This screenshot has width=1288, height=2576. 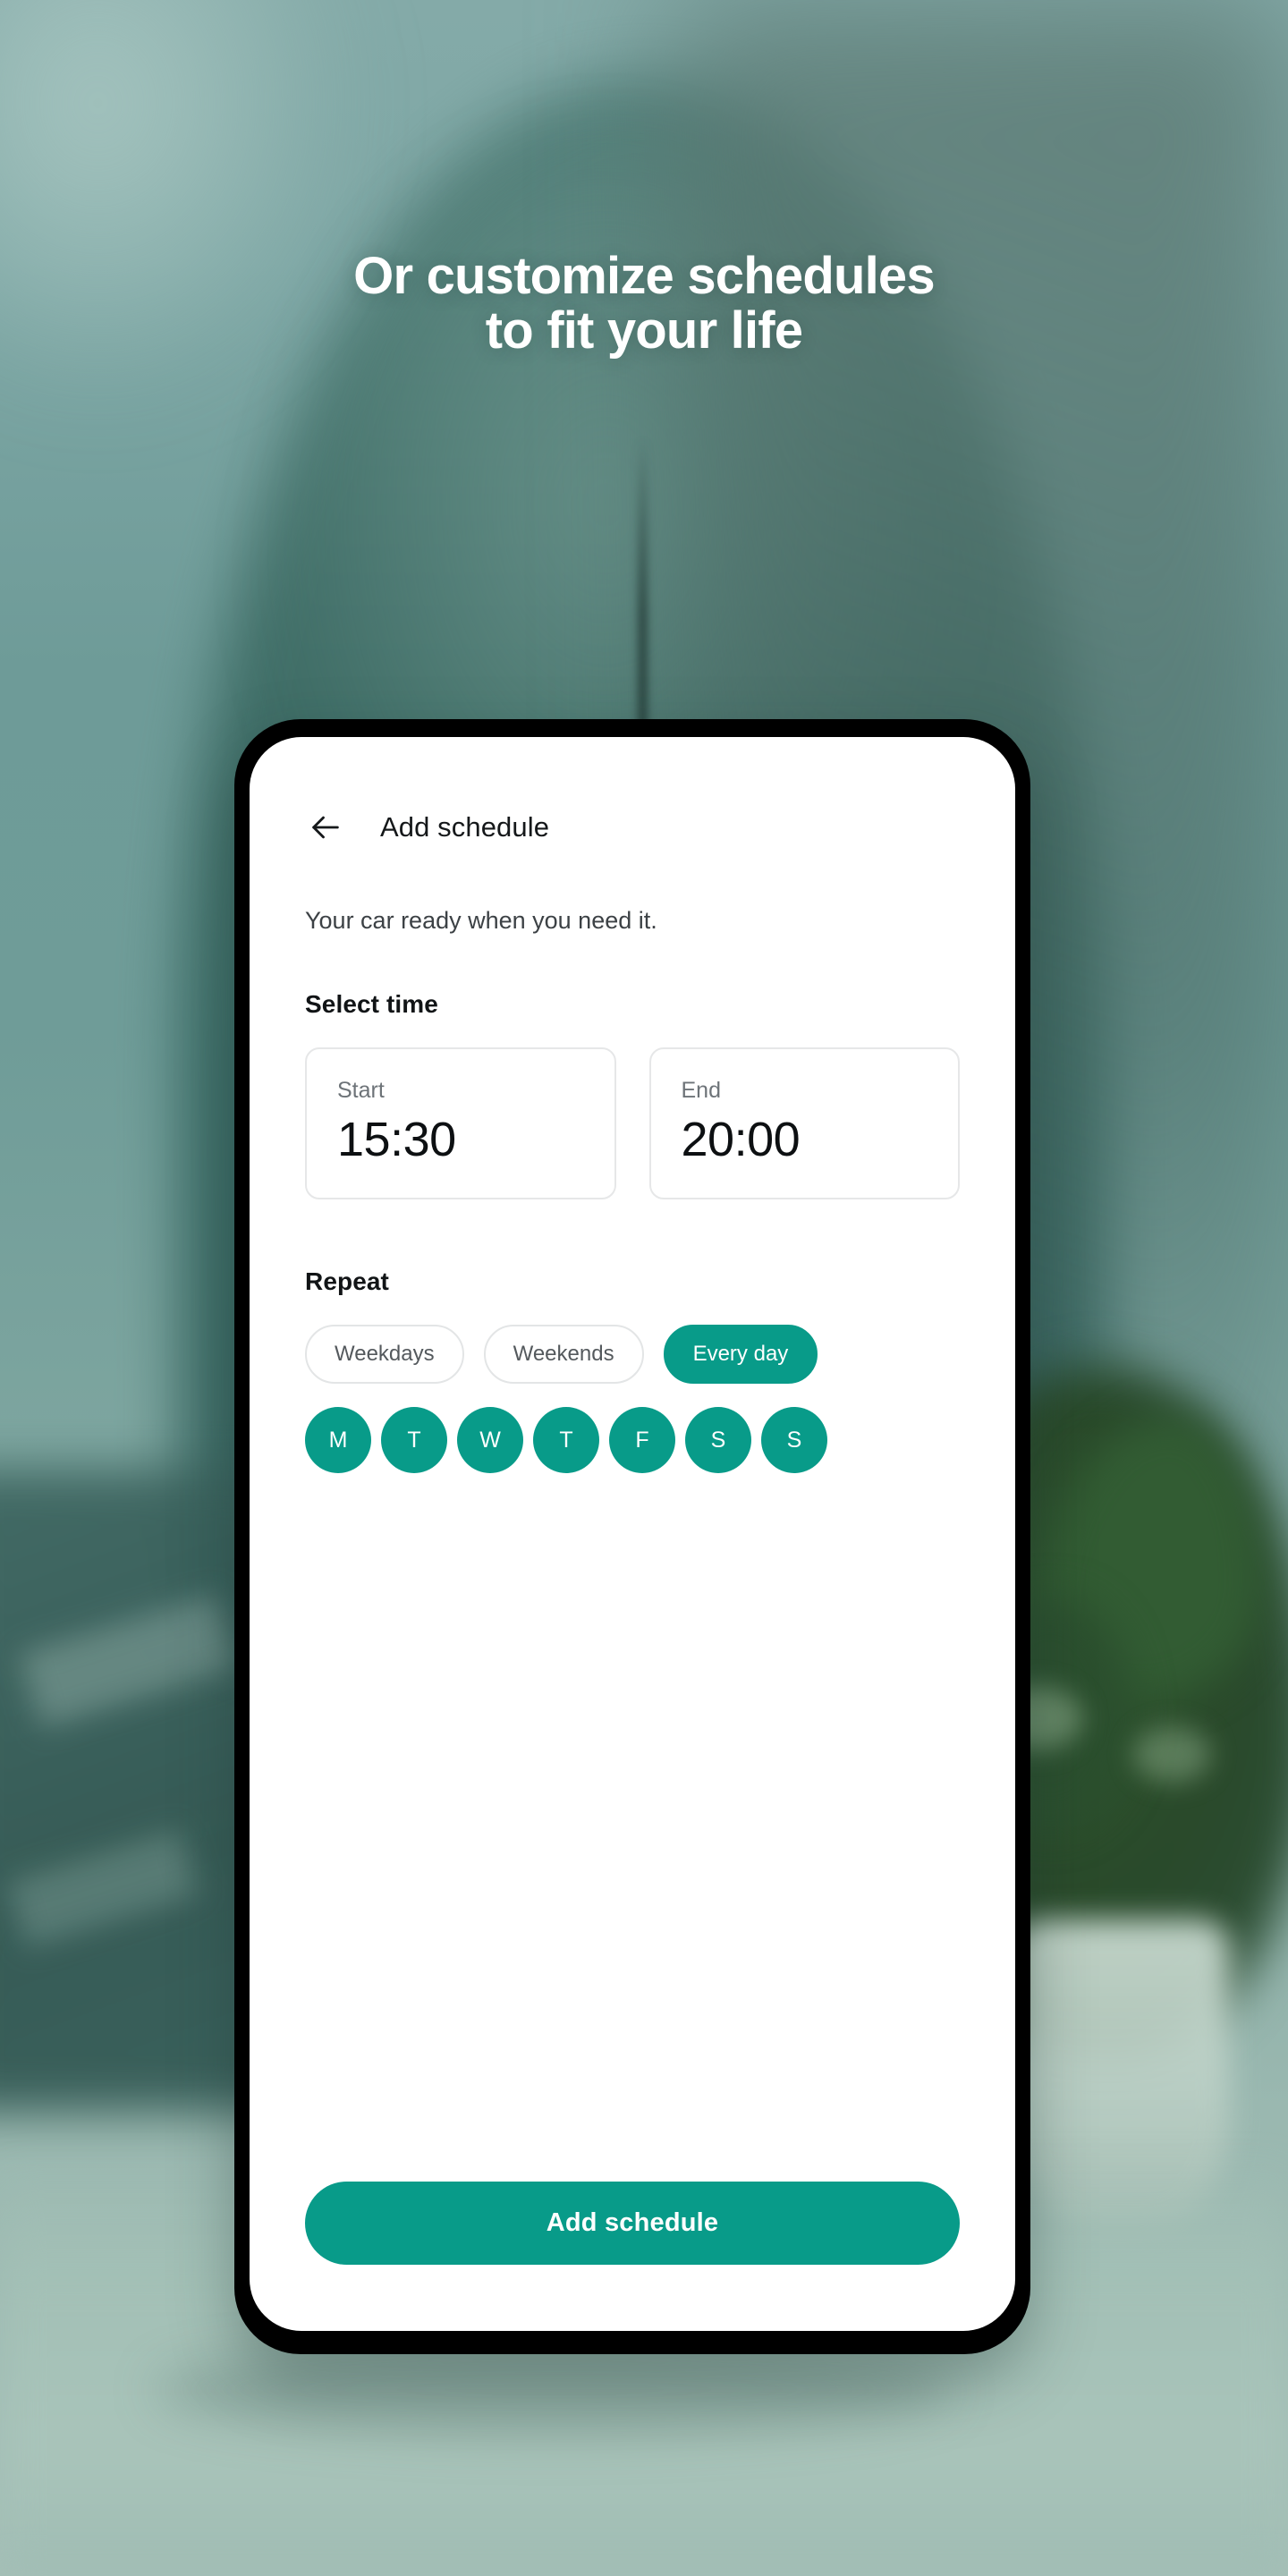 I want to click on start-time-value: 15:30, so click(x=396, y=1139).